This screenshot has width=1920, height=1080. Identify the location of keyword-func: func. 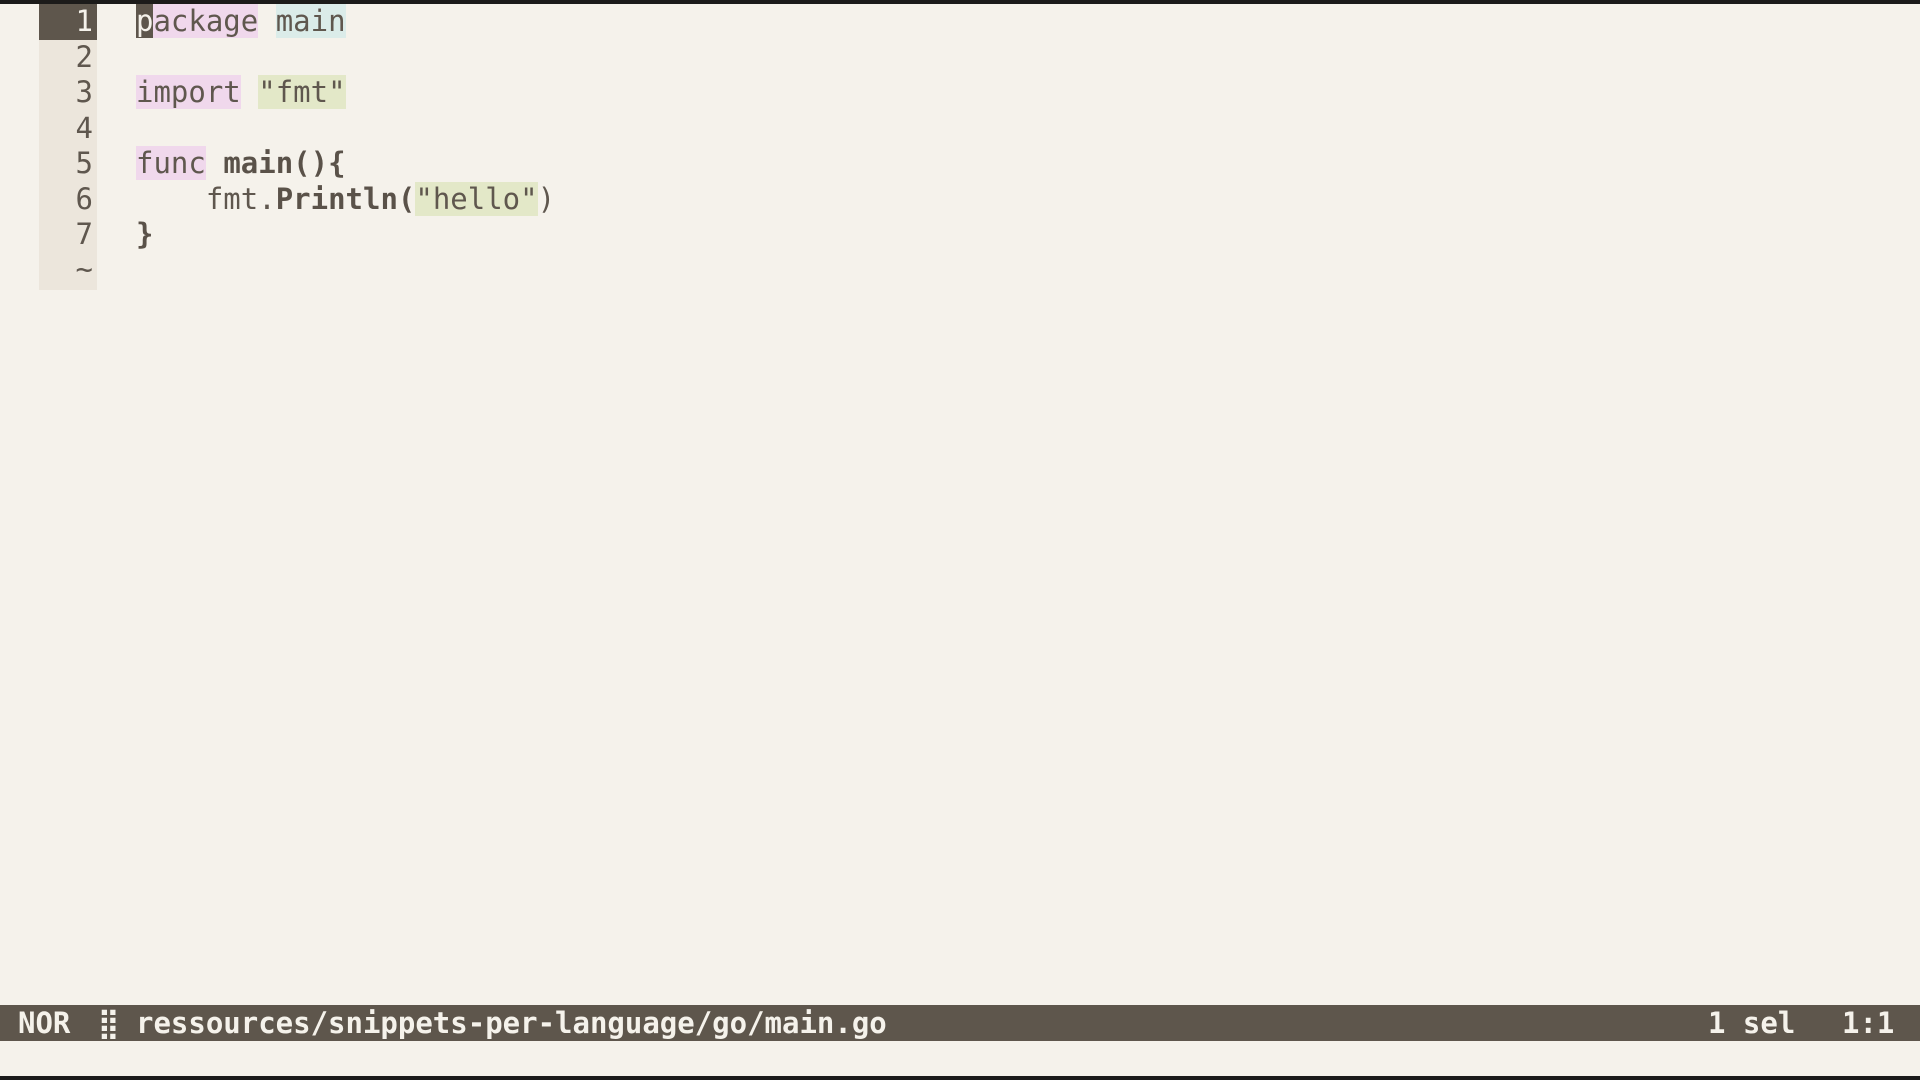
(171, 163).